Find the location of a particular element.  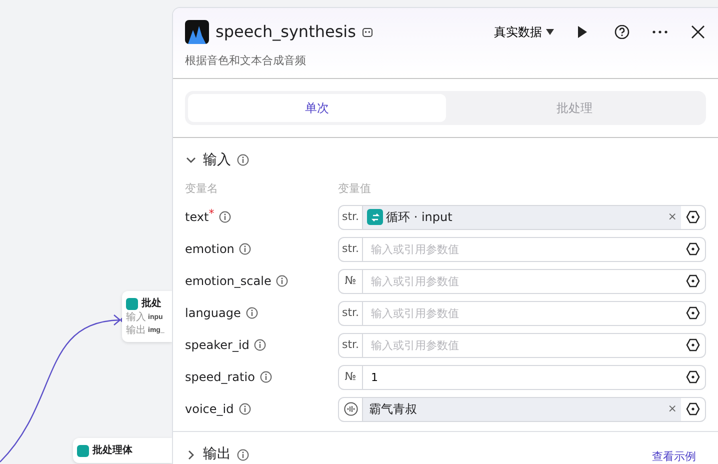

example-link: 查看示例 is located at coordinates (674, 456).